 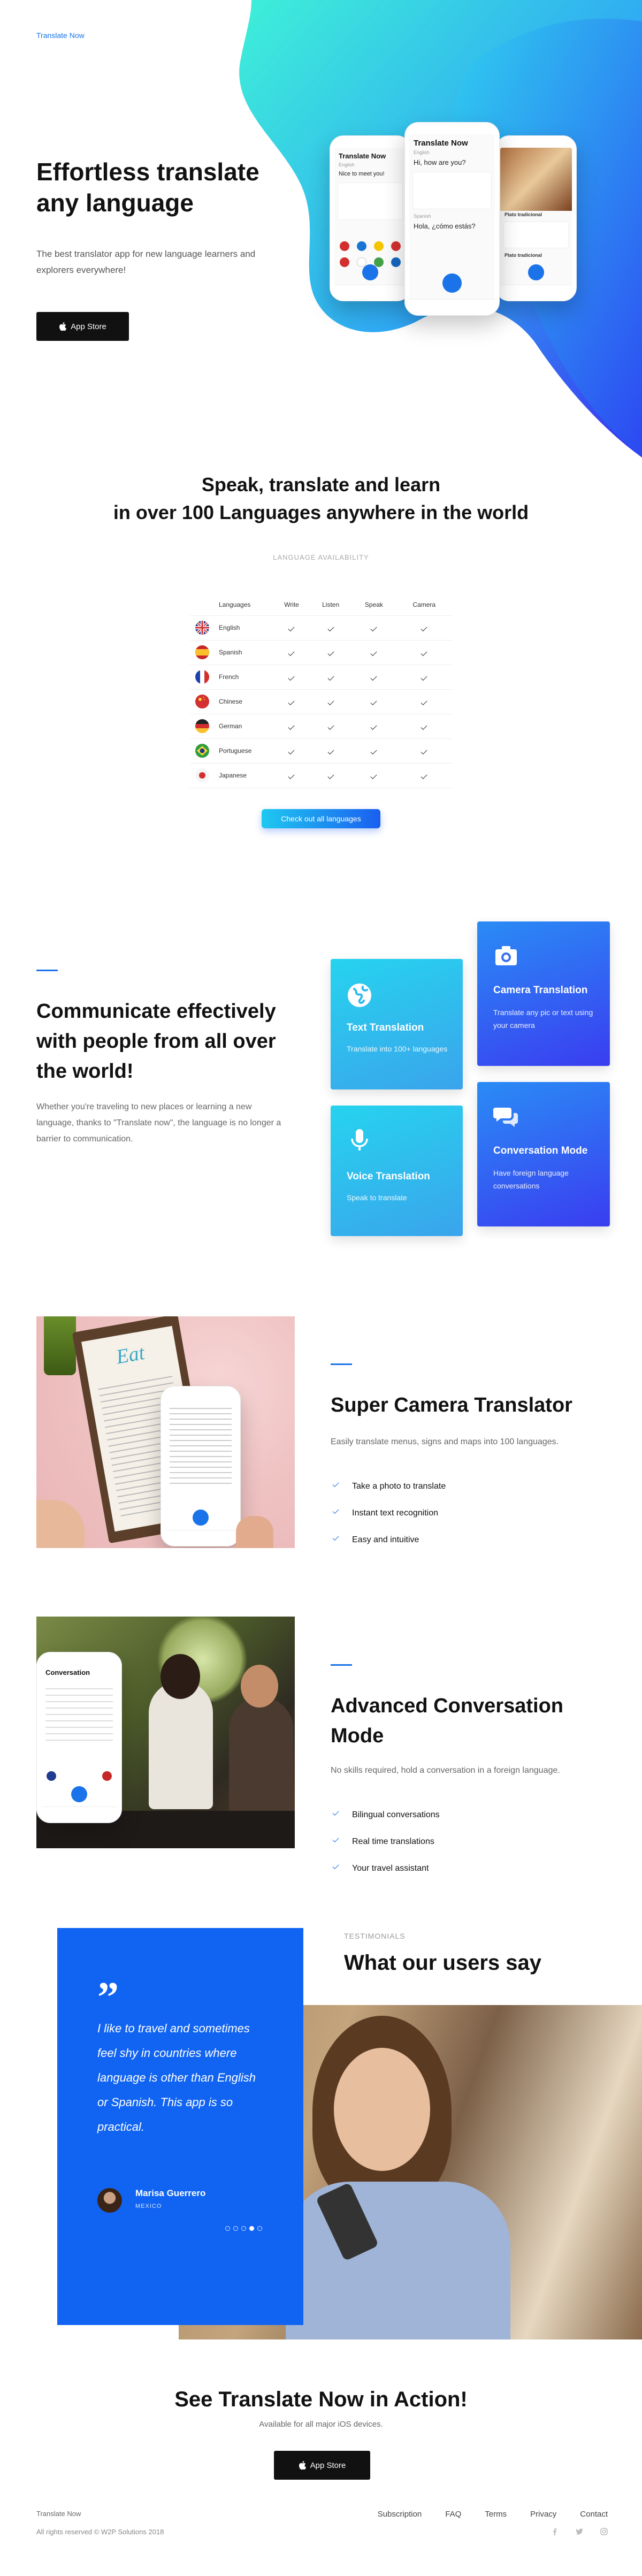 I want to click on check-all-languages-button: Check out all languages, so click(x=321, y=818).